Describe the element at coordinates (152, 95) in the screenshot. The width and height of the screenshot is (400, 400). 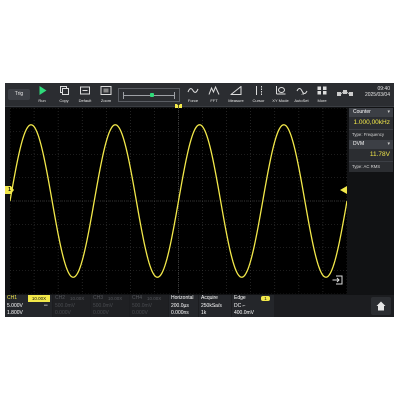
I see `trigger-position-marker` at that location.